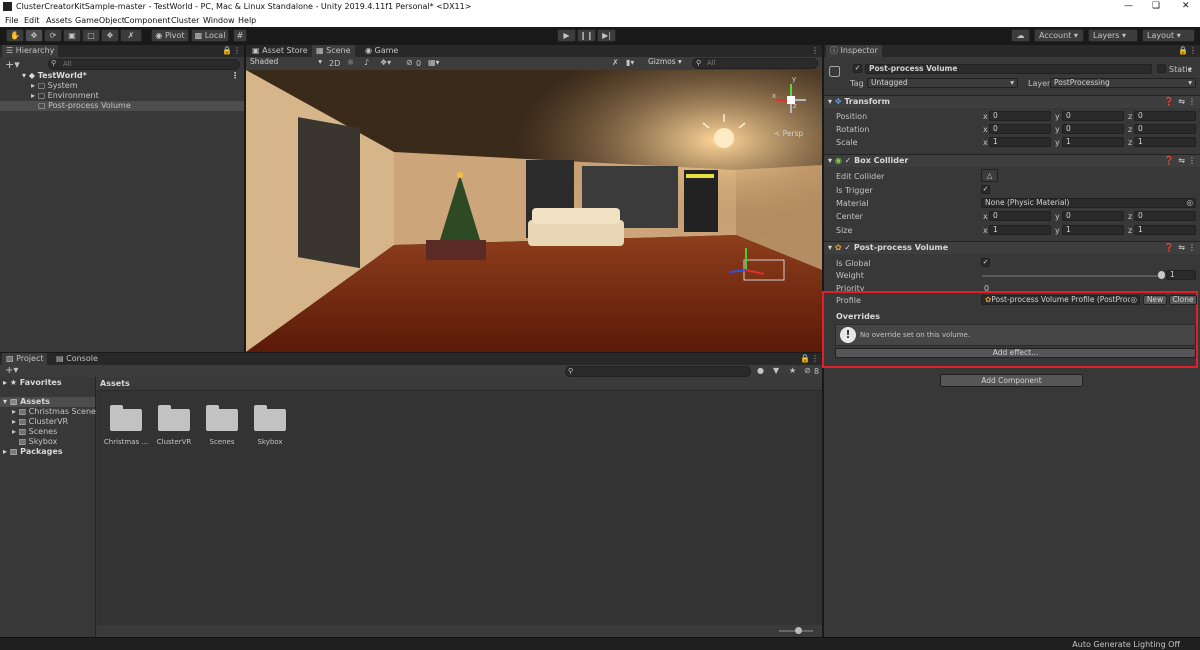 Image resolution: width=1200 pixels, height=650 pixels. I want to click on menu-window: Window, so click(219, 20).